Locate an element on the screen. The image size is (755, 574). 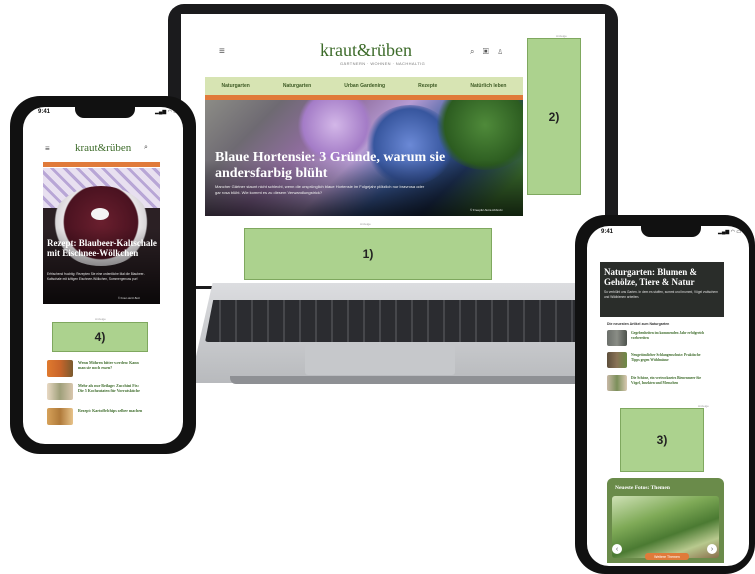
right-phone-teaser-title: Neueste Fotos: Themen is located at coordinates (642, 488).